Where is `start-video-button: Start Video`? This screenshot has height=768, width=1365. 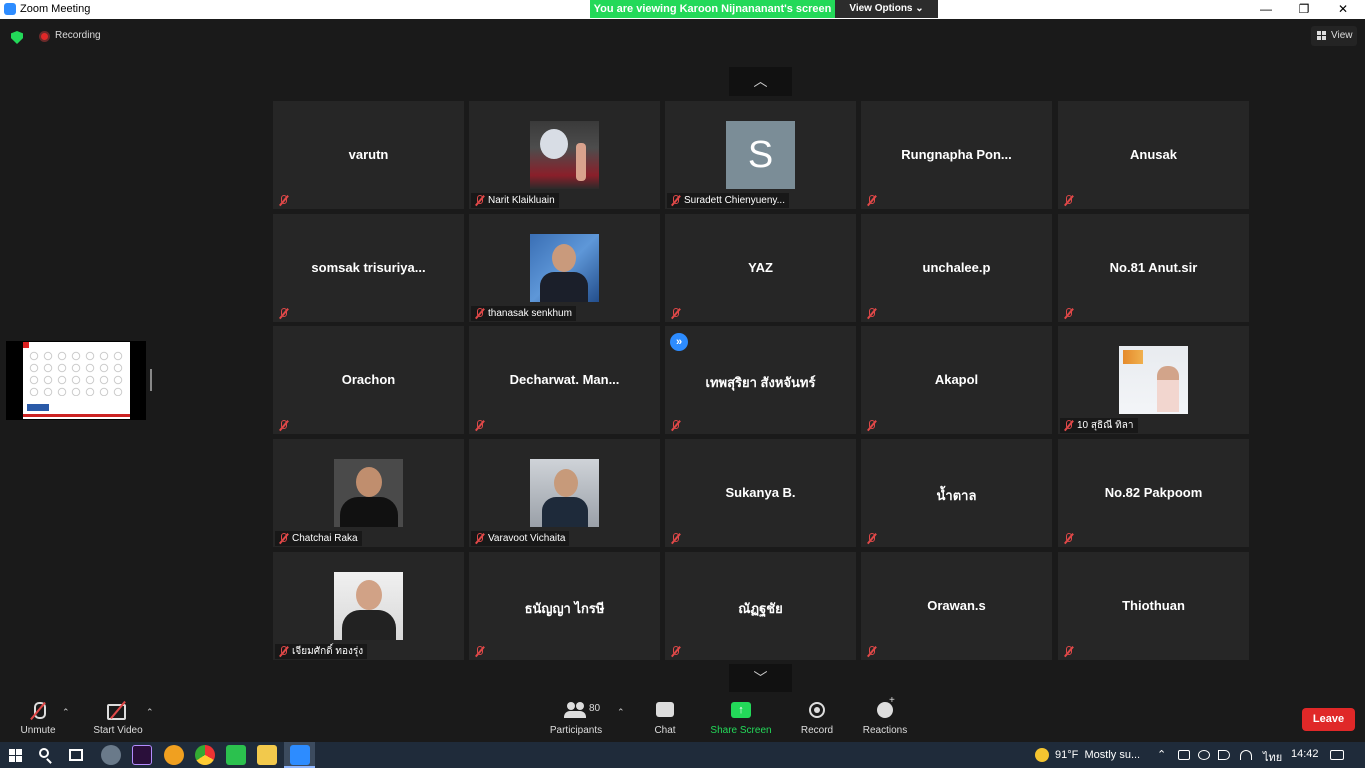 start-video-button: Start Video is located at coordinates (118, 717).